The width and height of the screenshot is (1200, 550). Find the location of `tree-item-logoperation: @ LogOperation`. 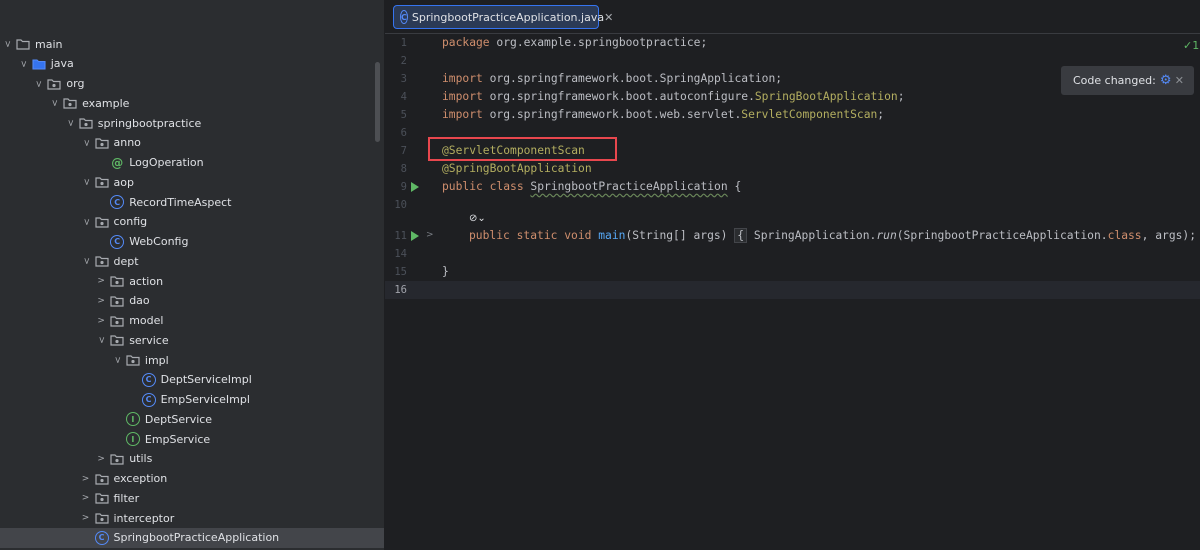

tree-item-logoperation: @ LogOperation is located at coordinates (192, 163).